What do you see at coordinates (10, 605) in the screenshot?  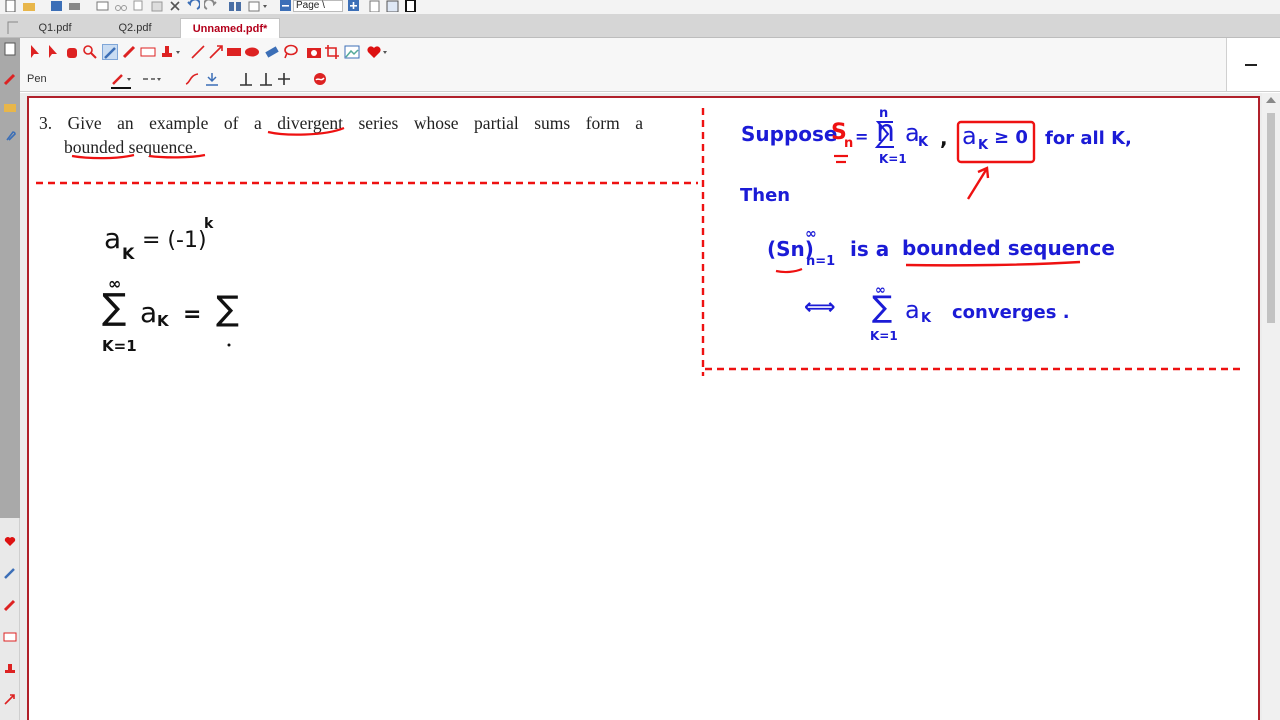 I see `highlighter-icon` at bounding box center [10, 605].